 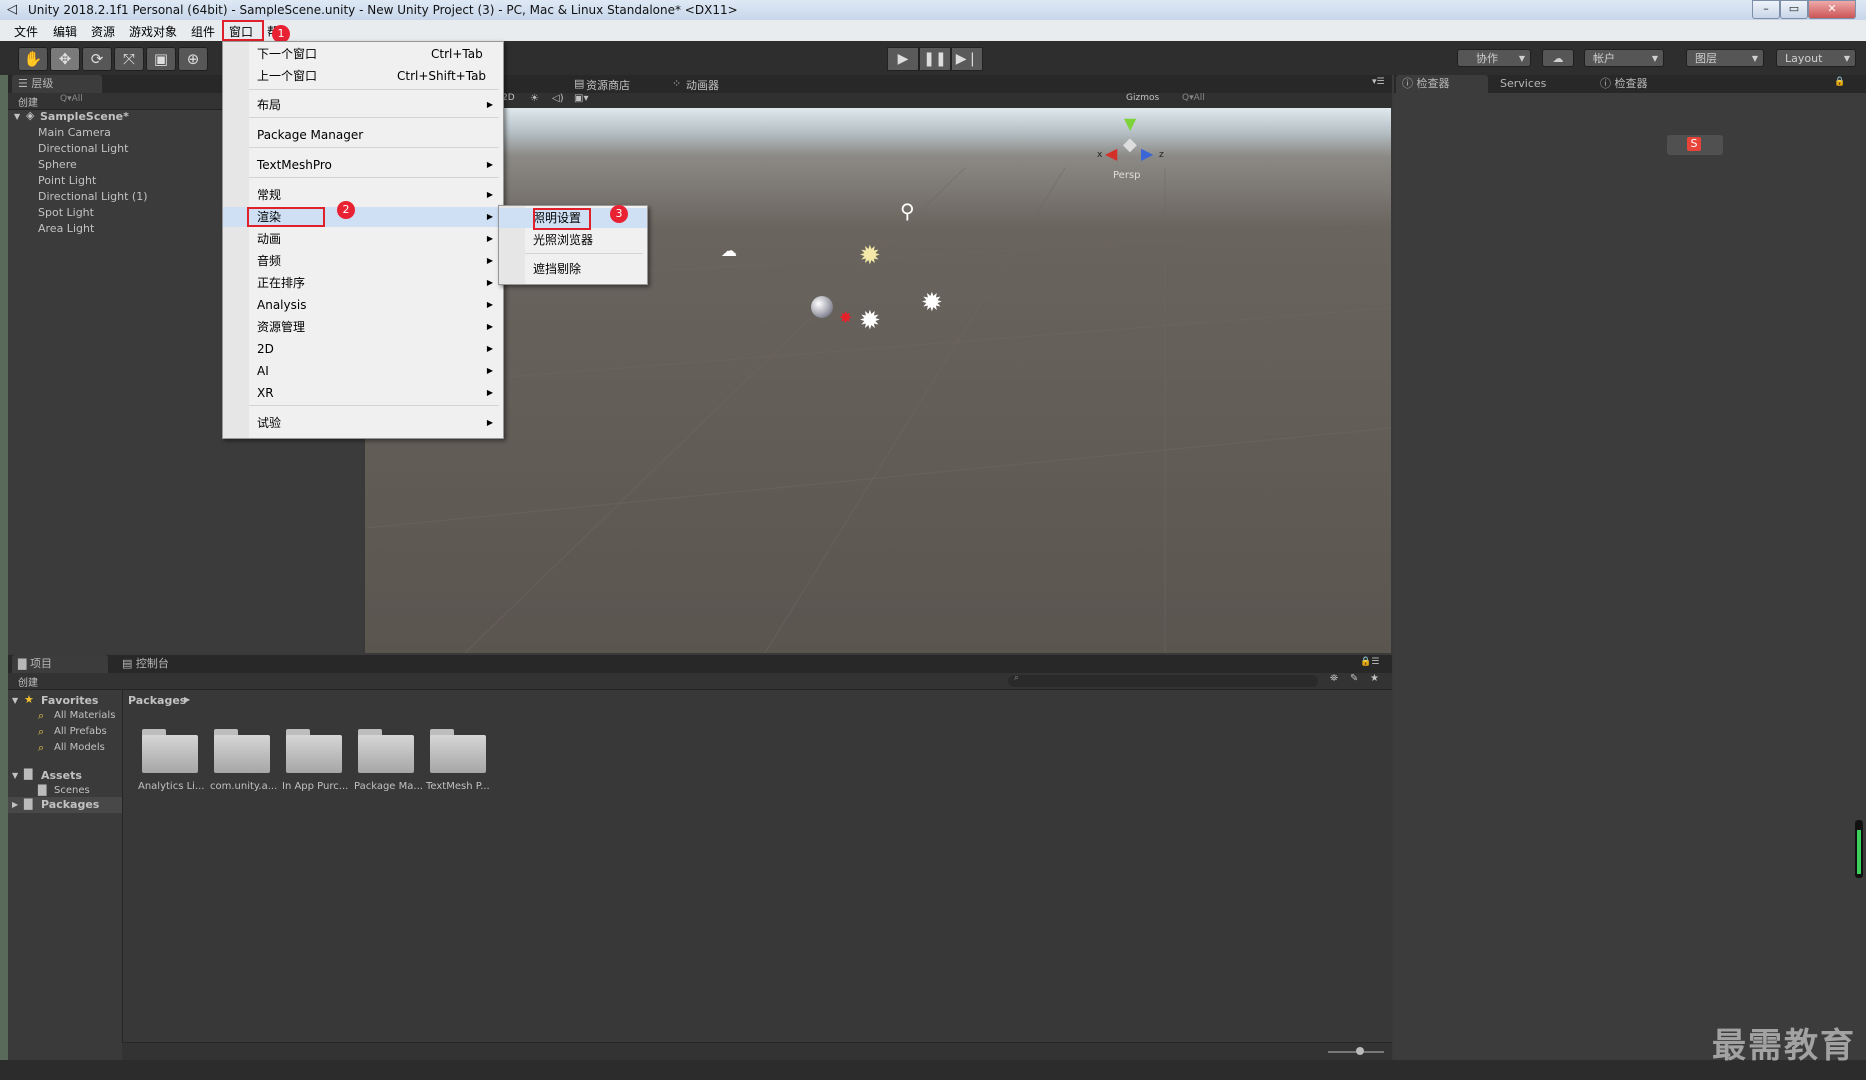 What do you see at coordinates (363, 327) in the screenshot?
I see `menu-item-asset-management: 资源管理 ▶` at bounding box center [363, 327].